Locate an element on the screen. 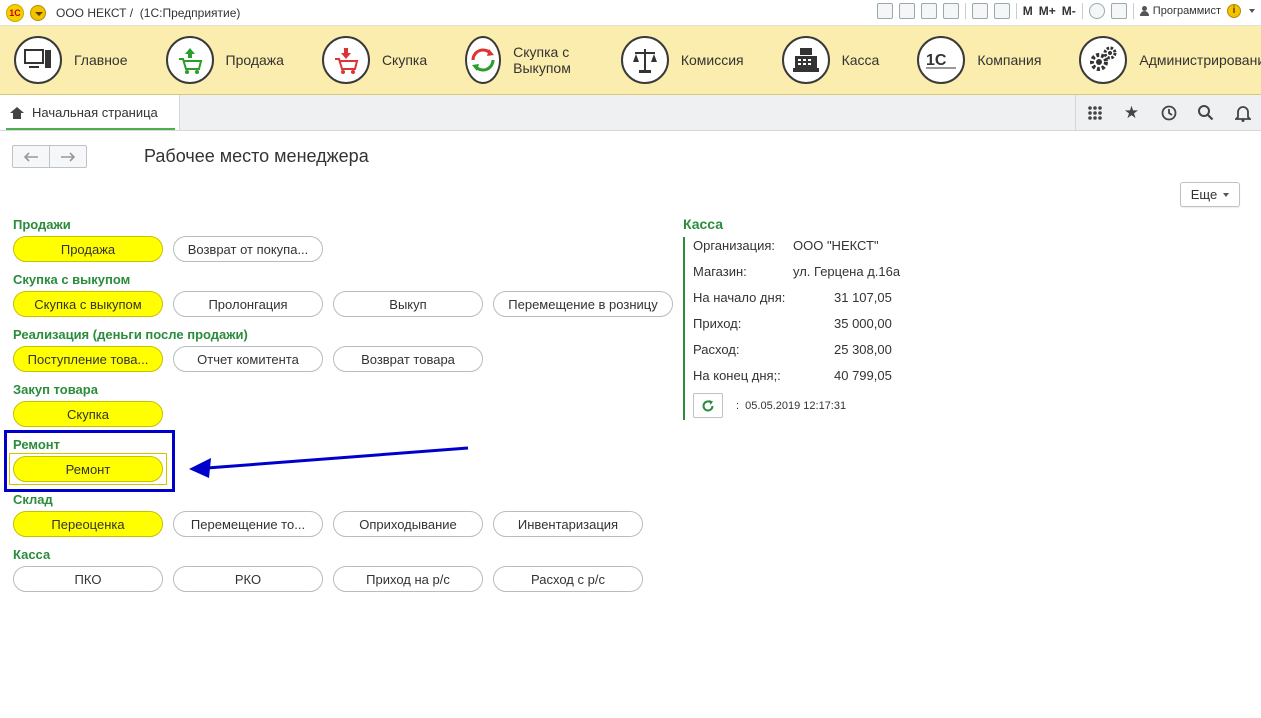 Image resolution: width=1261 pixels, height=718 pixels. computer-icon is located at coordinates (38, 60).